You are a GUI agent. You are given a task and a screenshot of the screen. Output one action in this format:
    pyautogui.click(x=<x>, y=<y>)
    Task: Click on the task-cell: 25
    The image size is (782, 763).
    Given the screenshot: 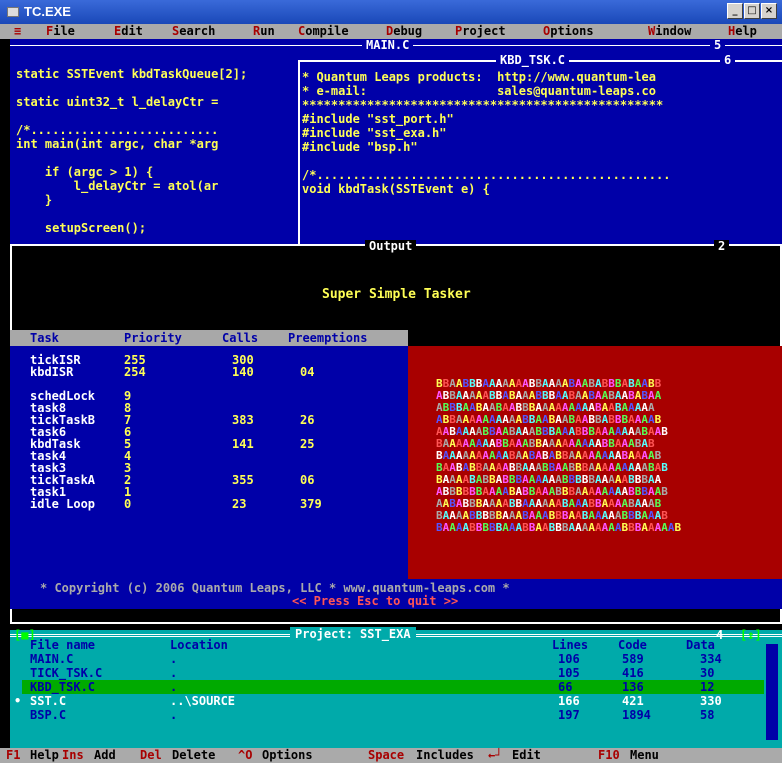 What is the action you would take?
    pyautogui.click(x=307, y=444)
    